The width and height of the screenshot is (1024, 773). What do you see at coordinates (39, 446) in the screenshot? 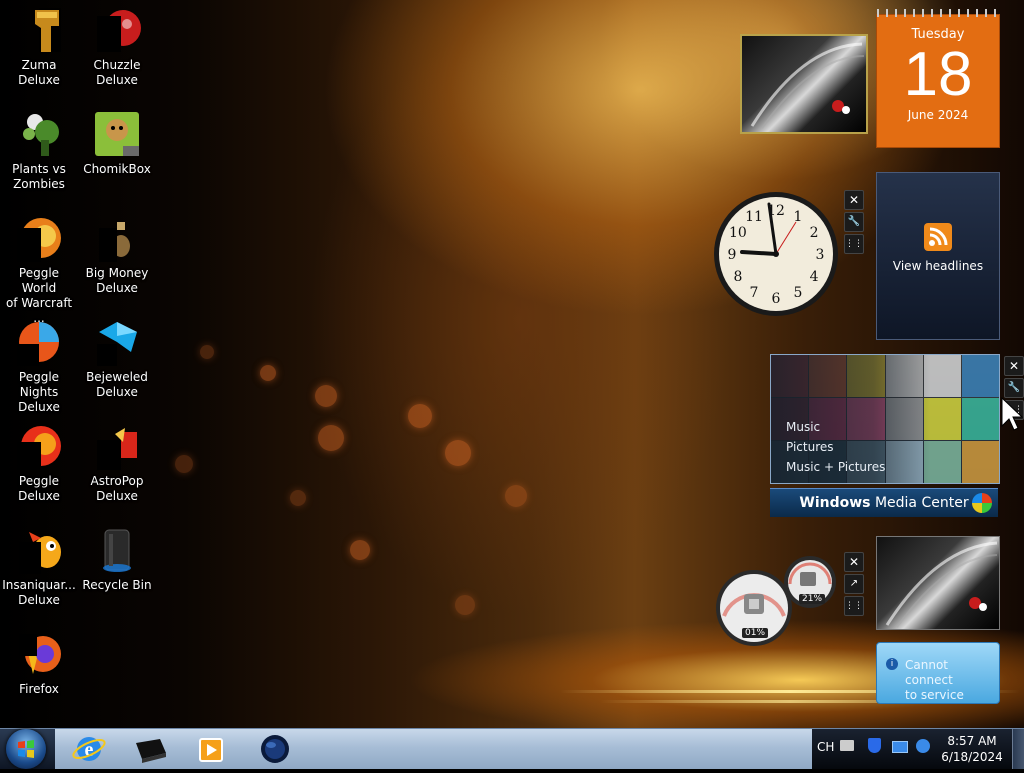
I see `peggle-deluxe-icon` at bounding box center [39, 446].